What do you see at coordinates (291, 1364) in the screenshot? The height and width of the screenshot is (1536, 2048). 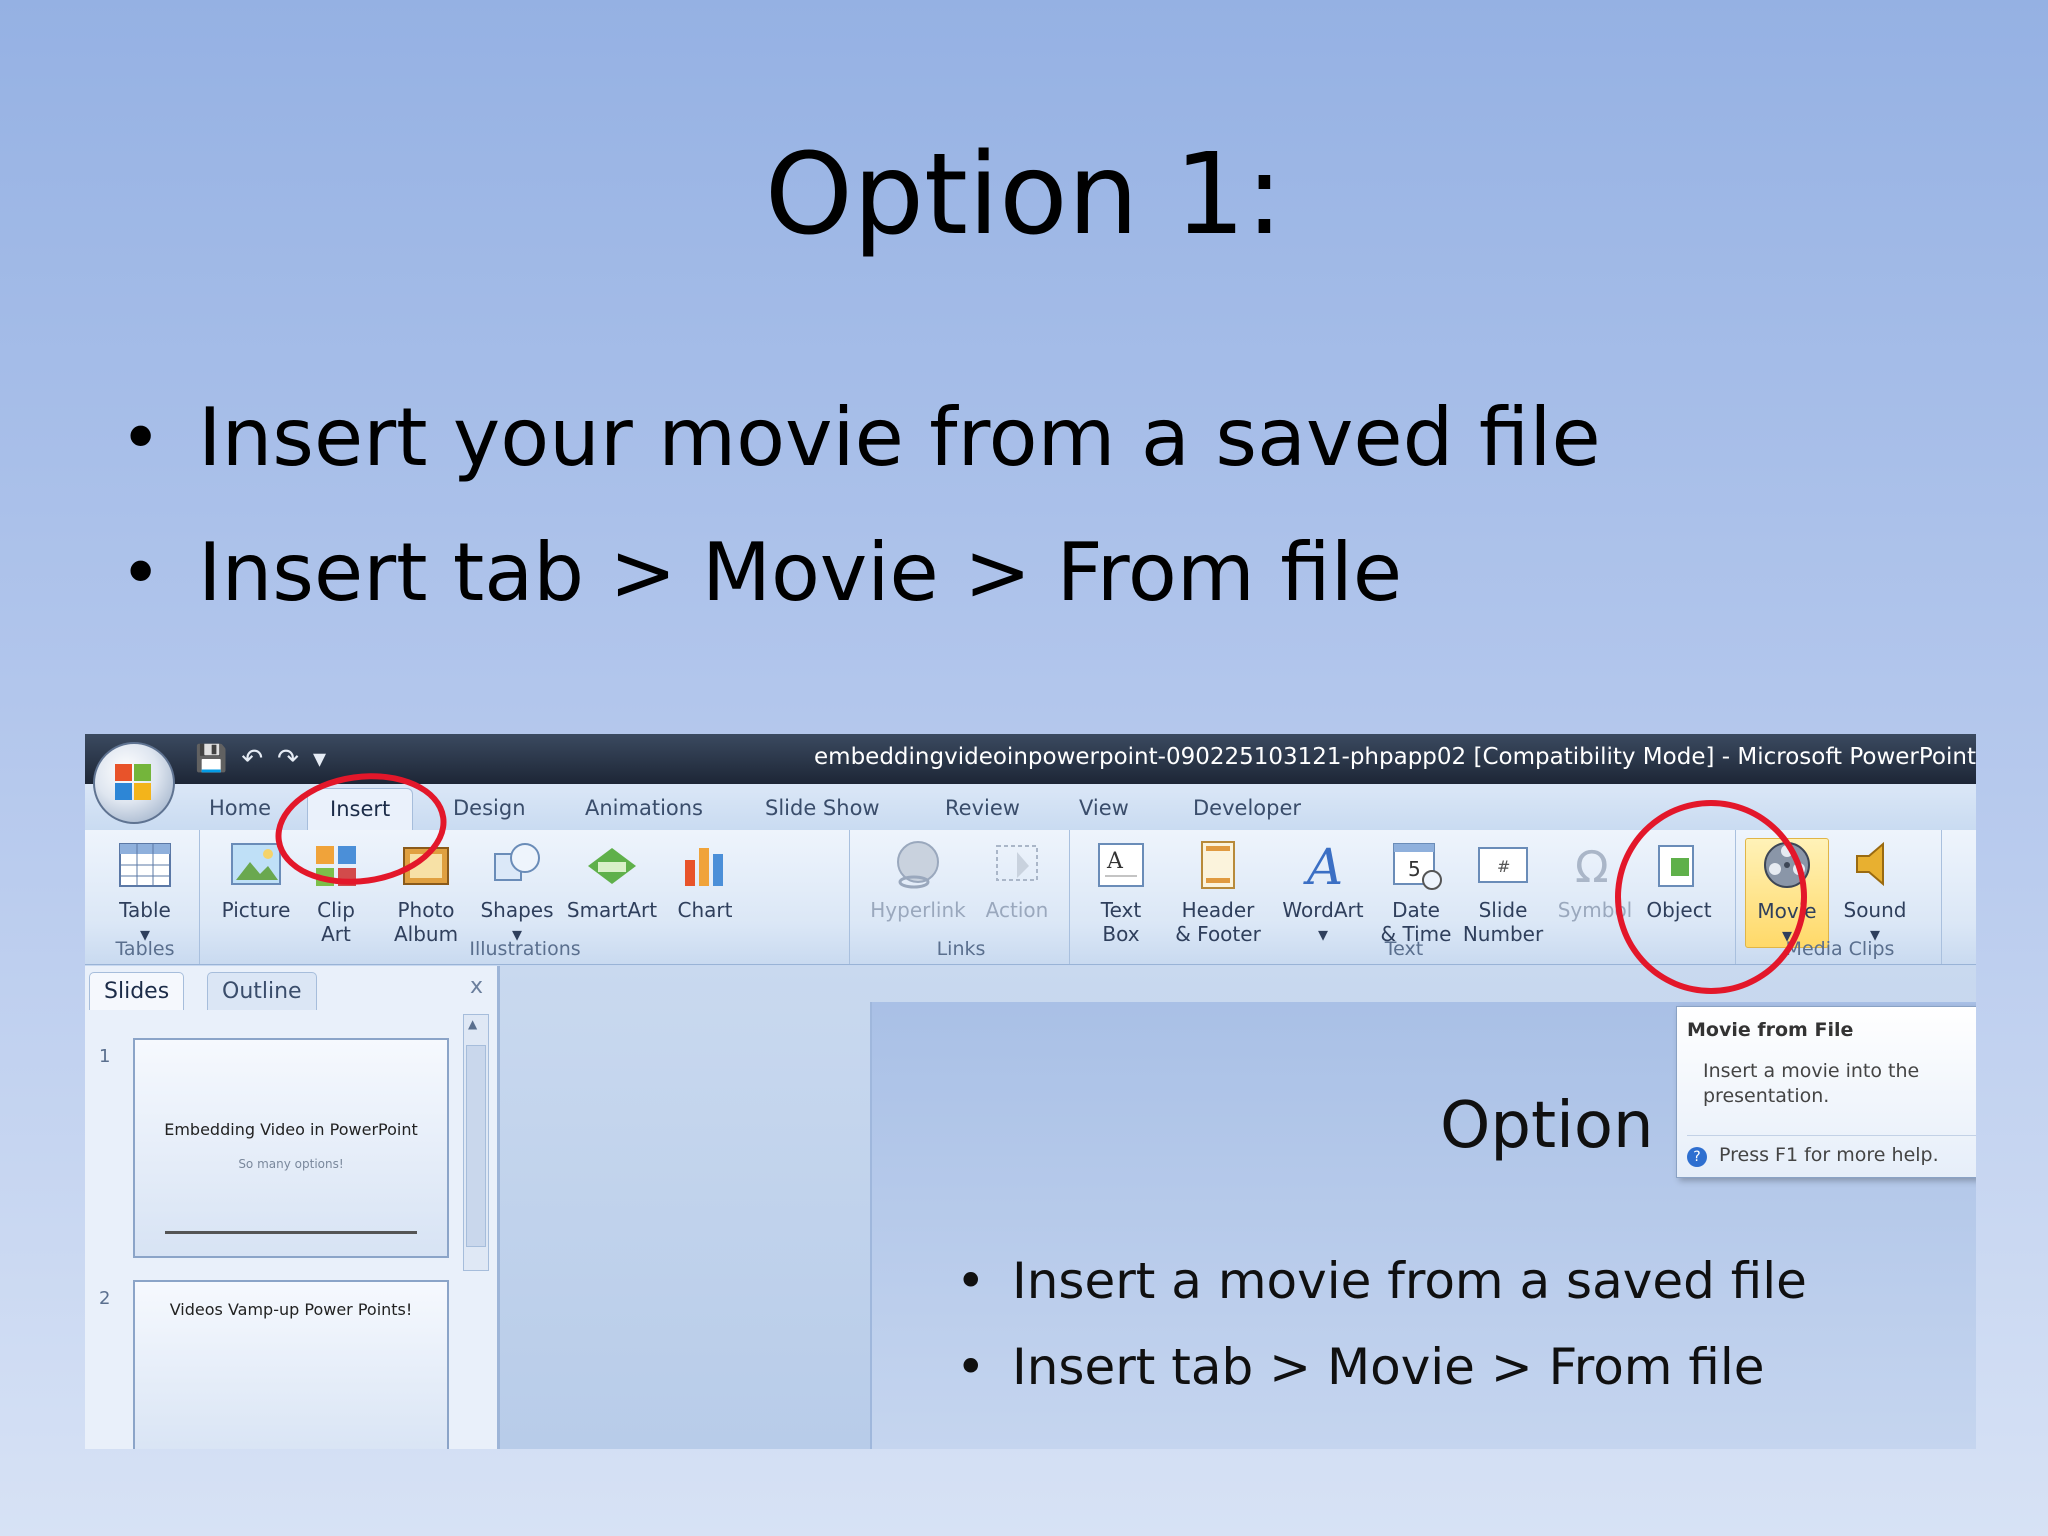 I see `slide-thumbnail-2: Videos Vamp-up Power Points!` at bounding box center [291, 1364].